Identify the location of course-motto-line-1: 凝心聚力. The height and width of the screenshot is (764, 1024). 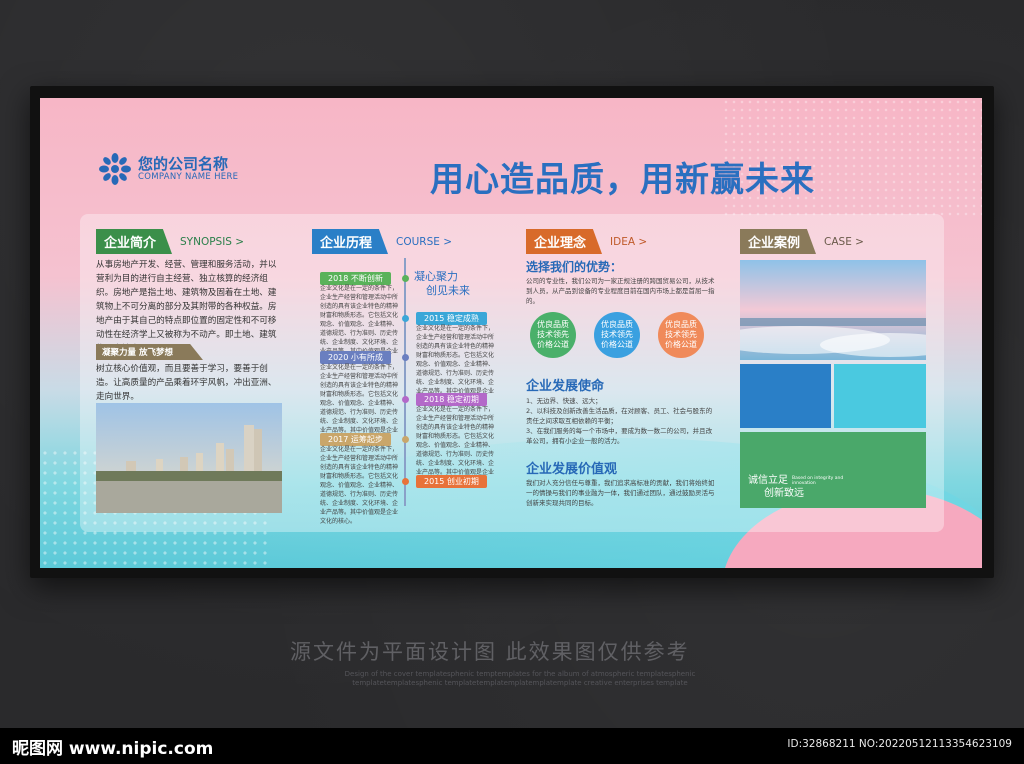
(436, 276).